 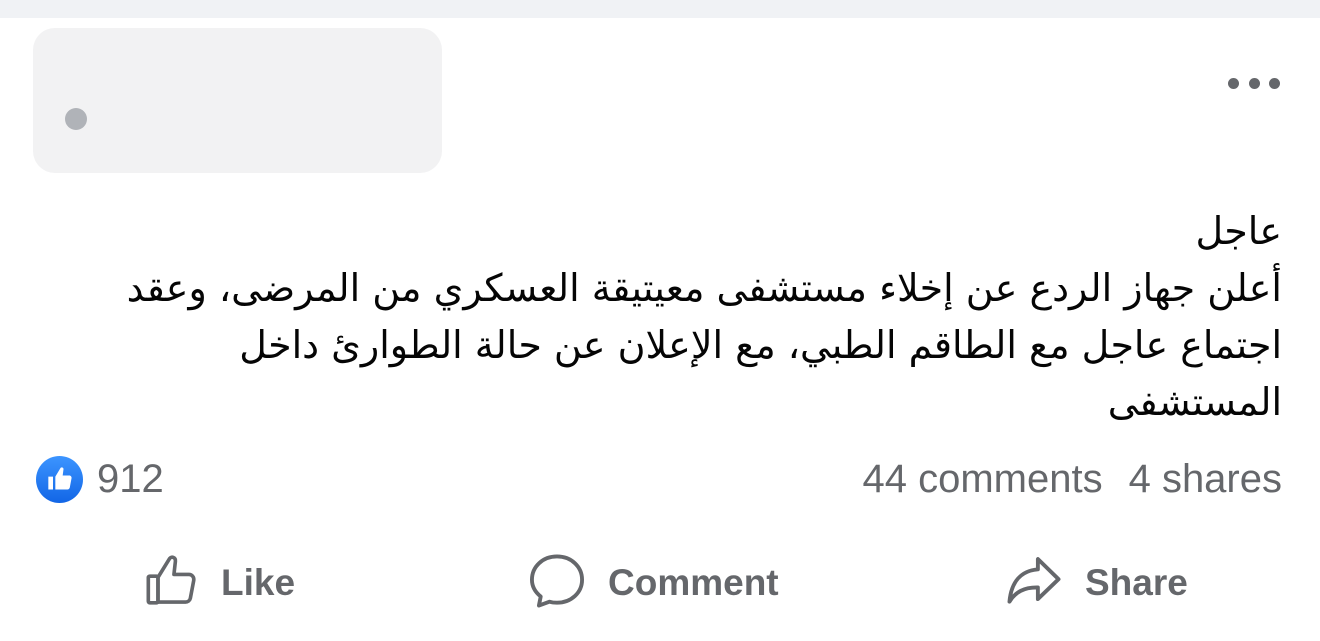 What do you see at coordinates (1034, 583) in the screenshot?
I see `share-arrow-icon` at bounding box center [1034, 583].